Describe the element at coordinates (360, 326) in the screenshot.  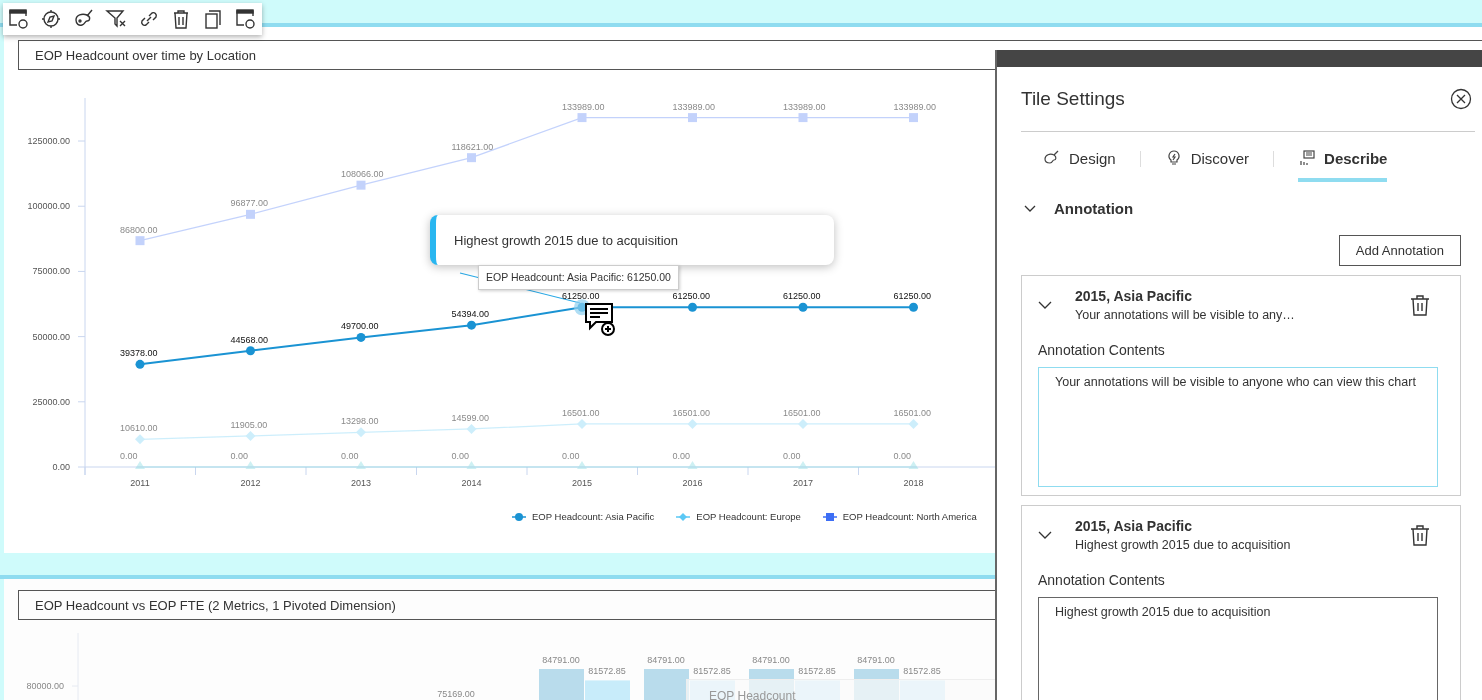
I see `data-label: 49700.00` at that location.